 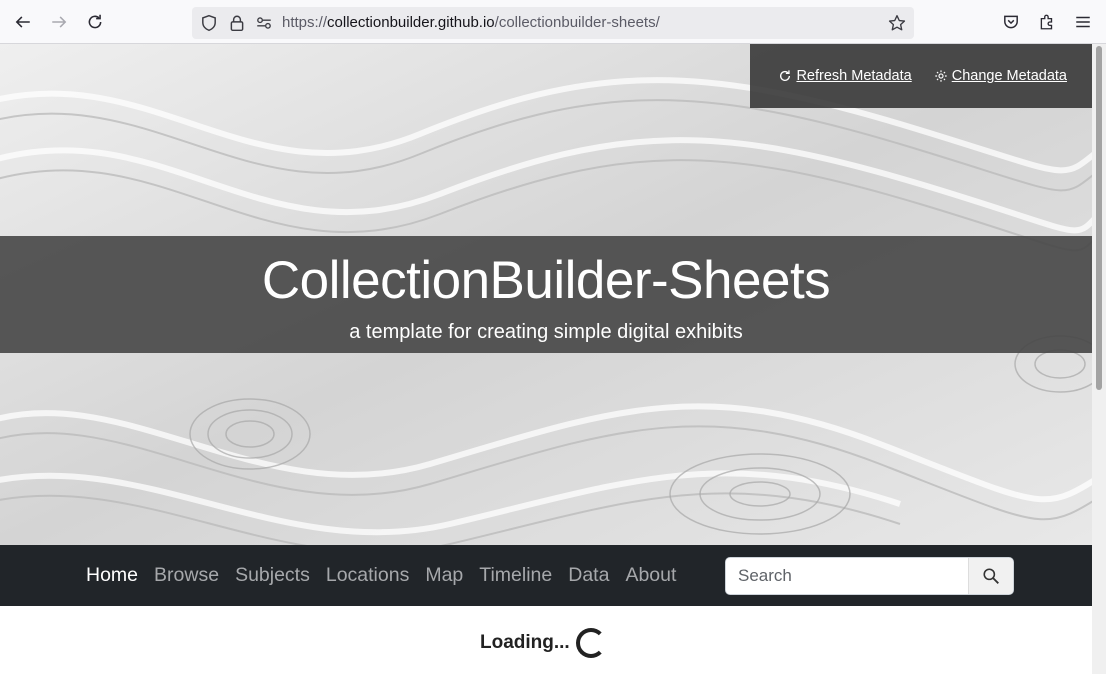 I want to click on nav-item-map: Map, so click(x=444, y=575).